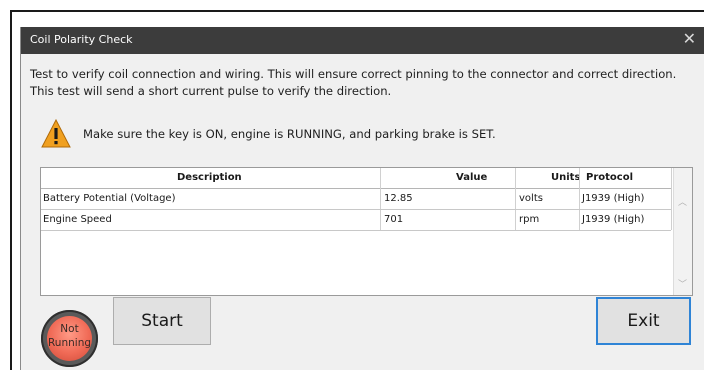  Describe the element at coordinates (682, 201) in the screenshot. I see `scroll-up-icon: ︿` at that location.